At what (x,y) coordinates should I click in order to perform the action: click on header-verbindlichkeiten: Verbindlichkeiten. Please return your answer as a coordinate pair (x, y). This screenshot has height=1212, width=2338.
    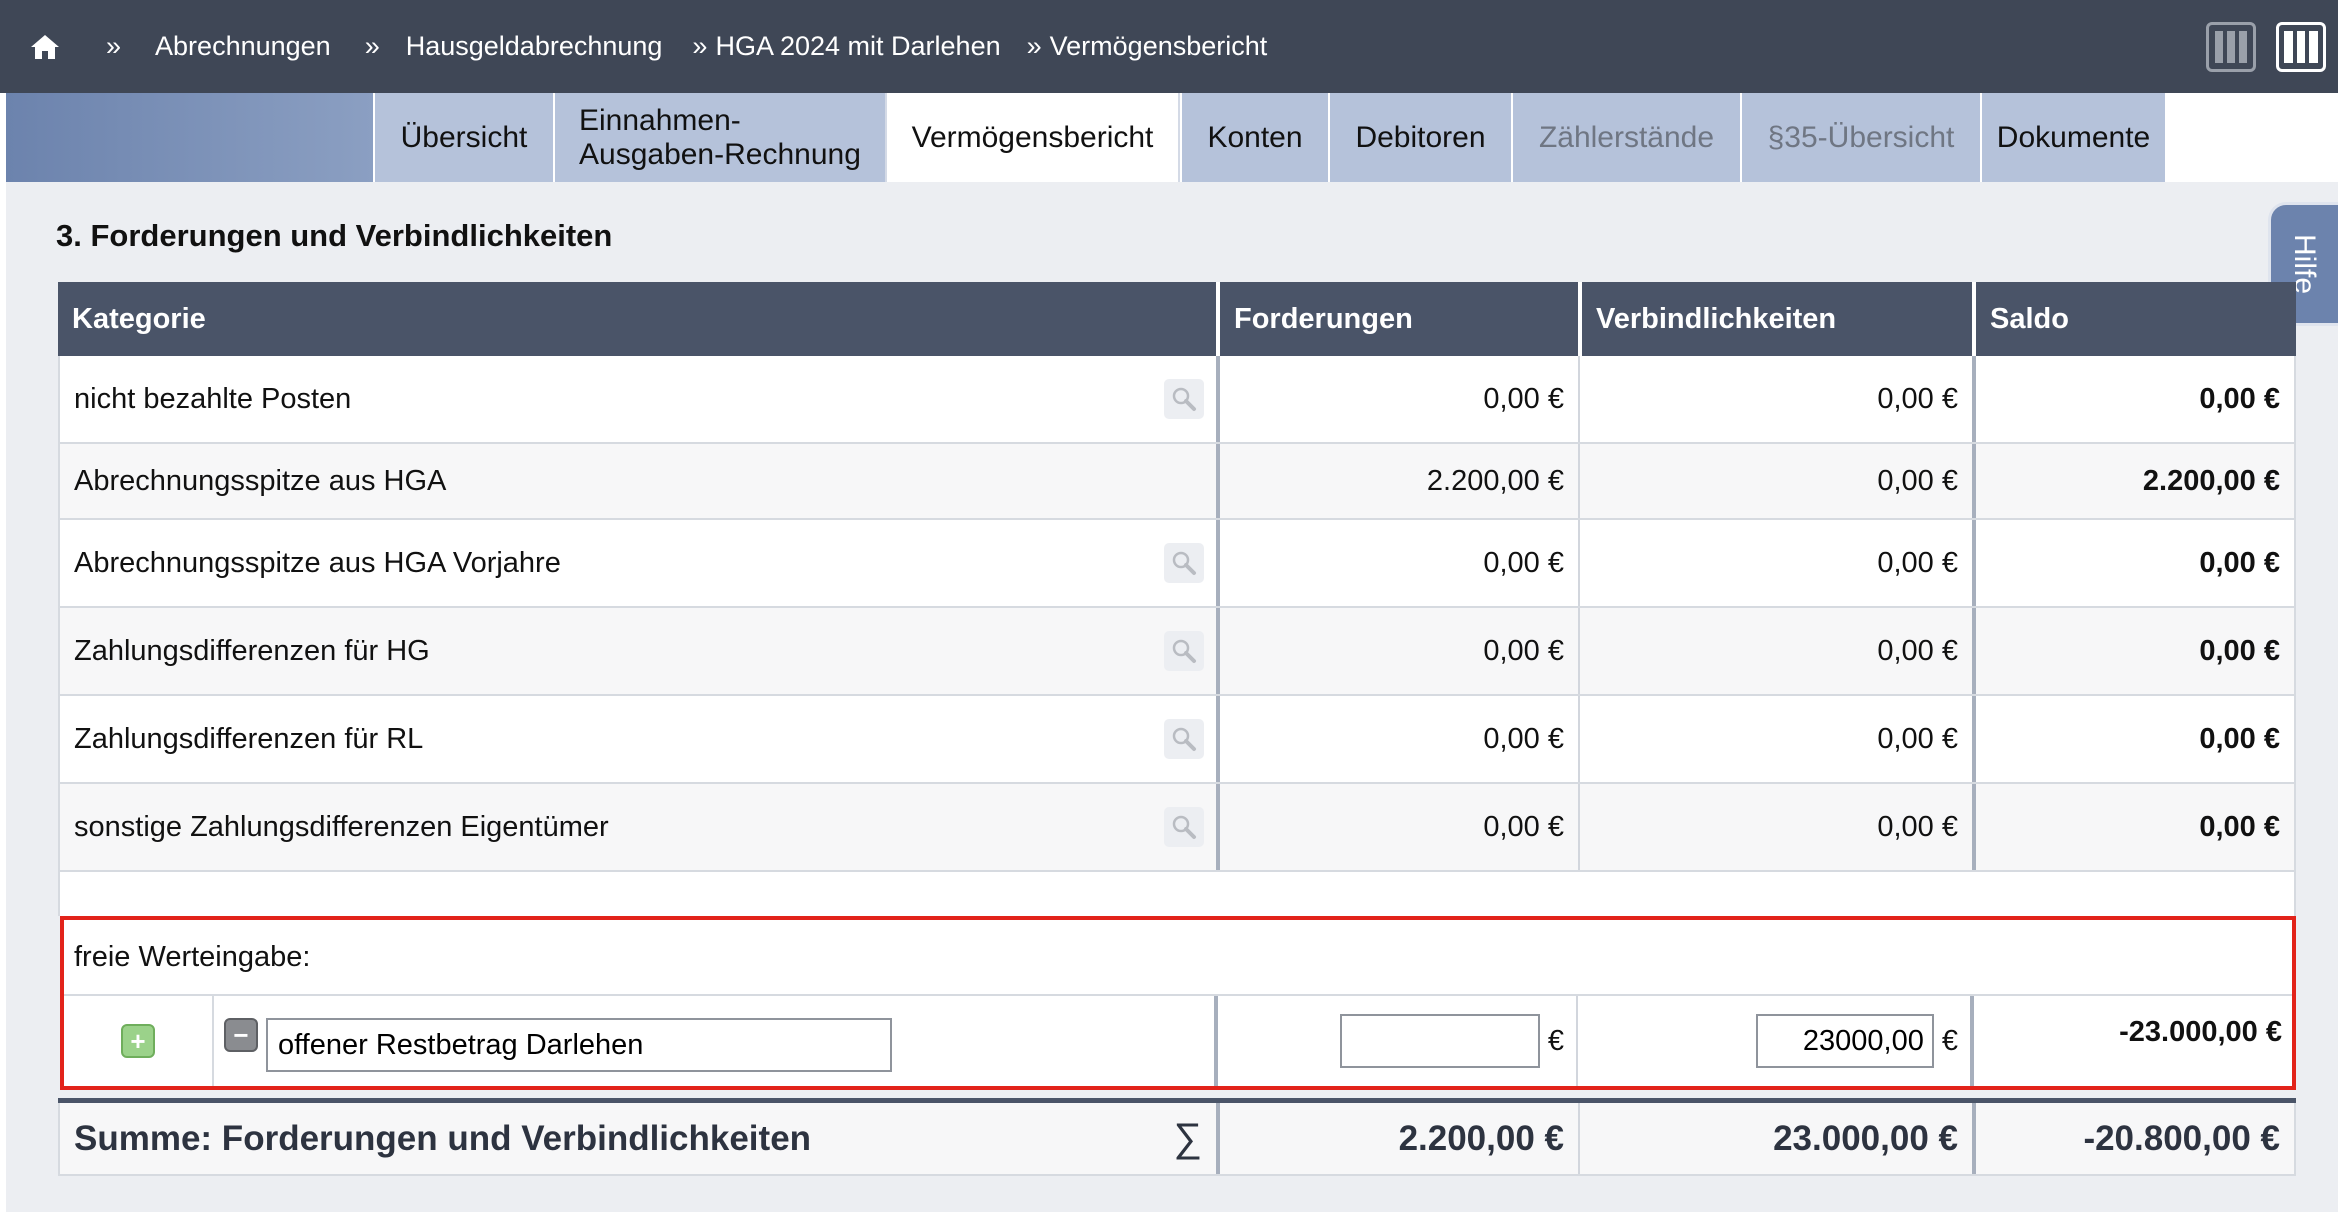
    Looking at the image, I should click on (1775, 319).